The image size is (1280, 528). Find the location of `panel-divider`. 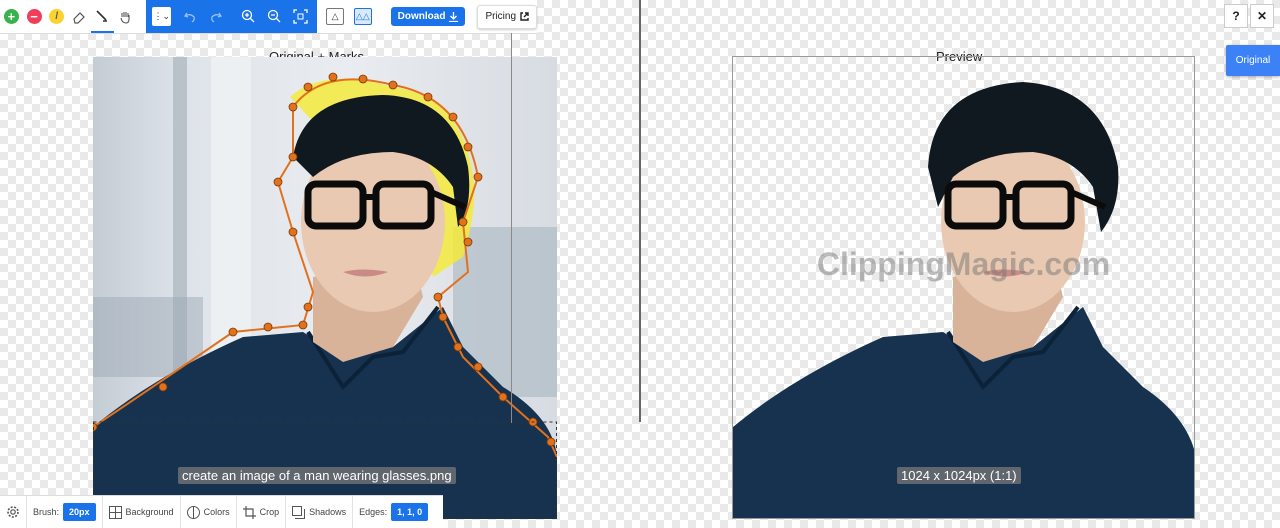

panel-divider is located at coordinates (640, 211).